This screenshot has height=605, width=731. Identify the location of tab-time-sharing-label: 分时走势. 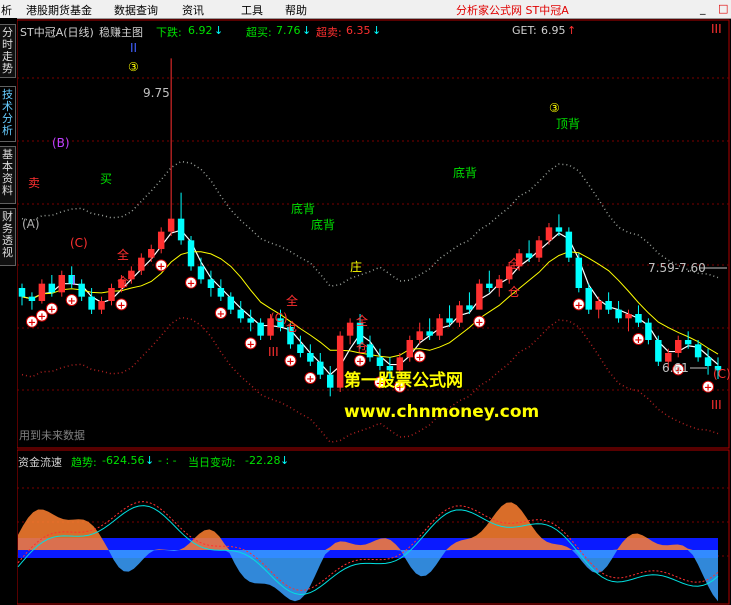
(7, 50).